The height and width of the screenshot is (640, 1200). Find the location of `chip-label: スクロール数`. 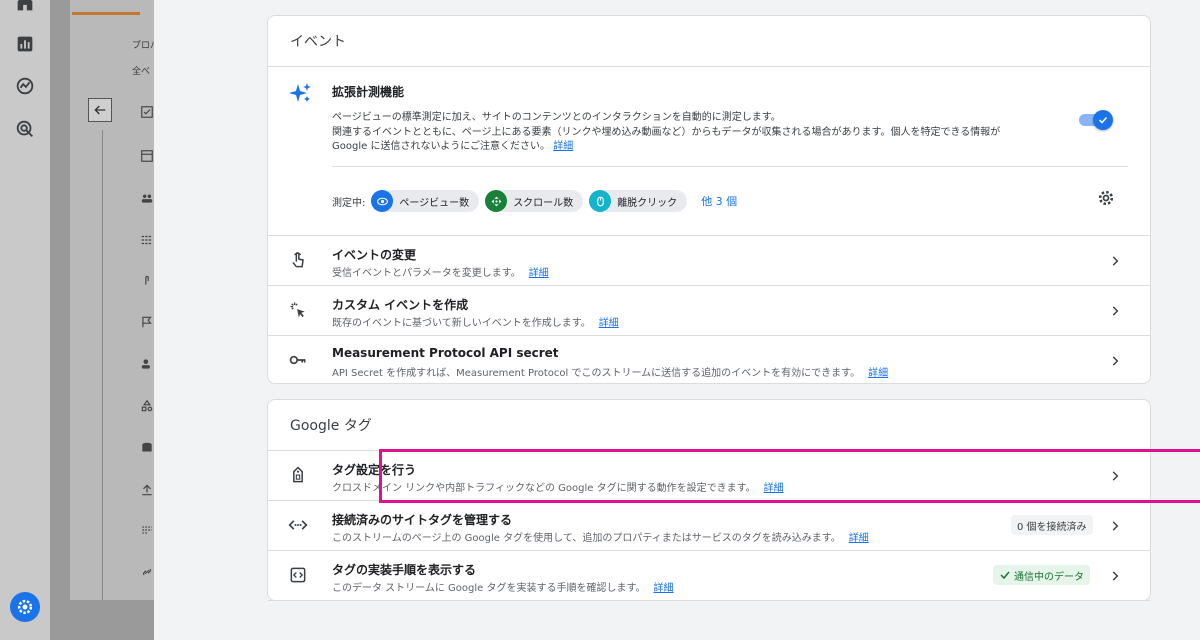

chip-label: スクロール数 is located at coordinates (543, 203).